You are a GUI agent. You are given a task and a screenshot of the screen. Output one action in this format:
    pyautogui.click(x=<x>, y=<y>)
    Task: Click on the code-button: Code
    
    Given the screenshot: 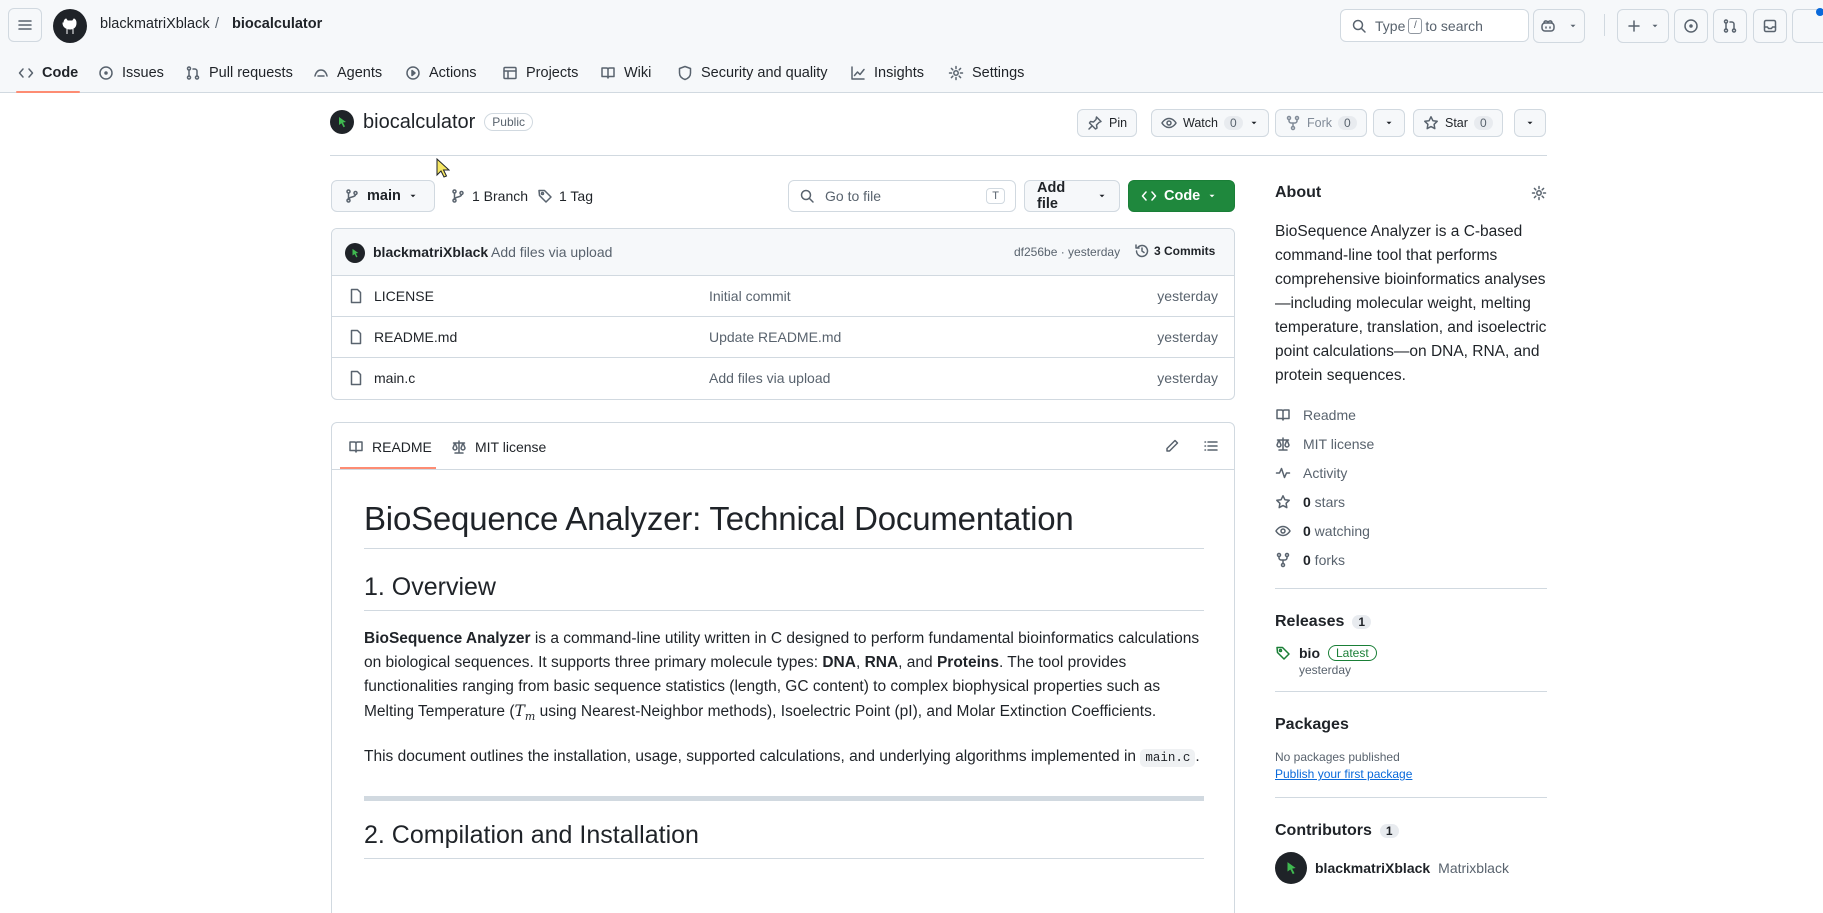 What is the action you would take?
    pyautogui.click(x=1181, y=196)
    